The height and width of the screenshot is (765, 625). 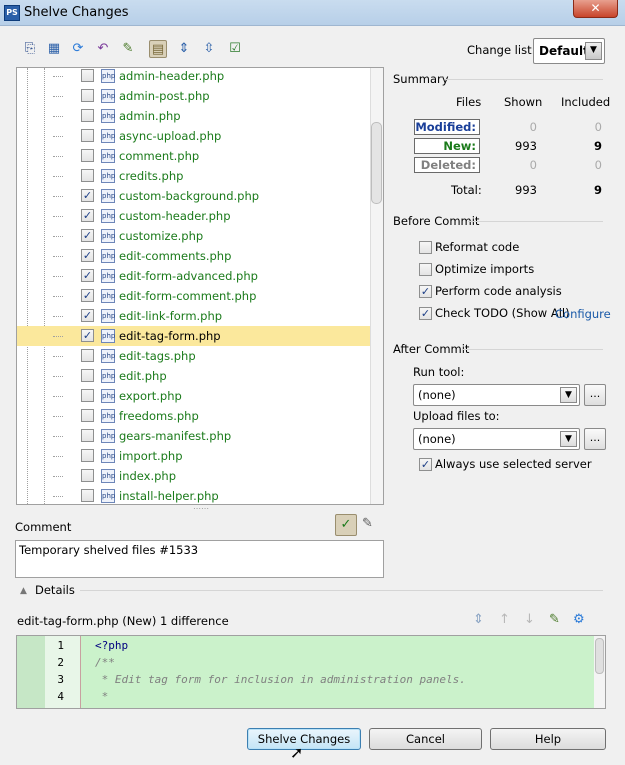 I want to click on col-shown: Shown, so click(x=523, y=102).